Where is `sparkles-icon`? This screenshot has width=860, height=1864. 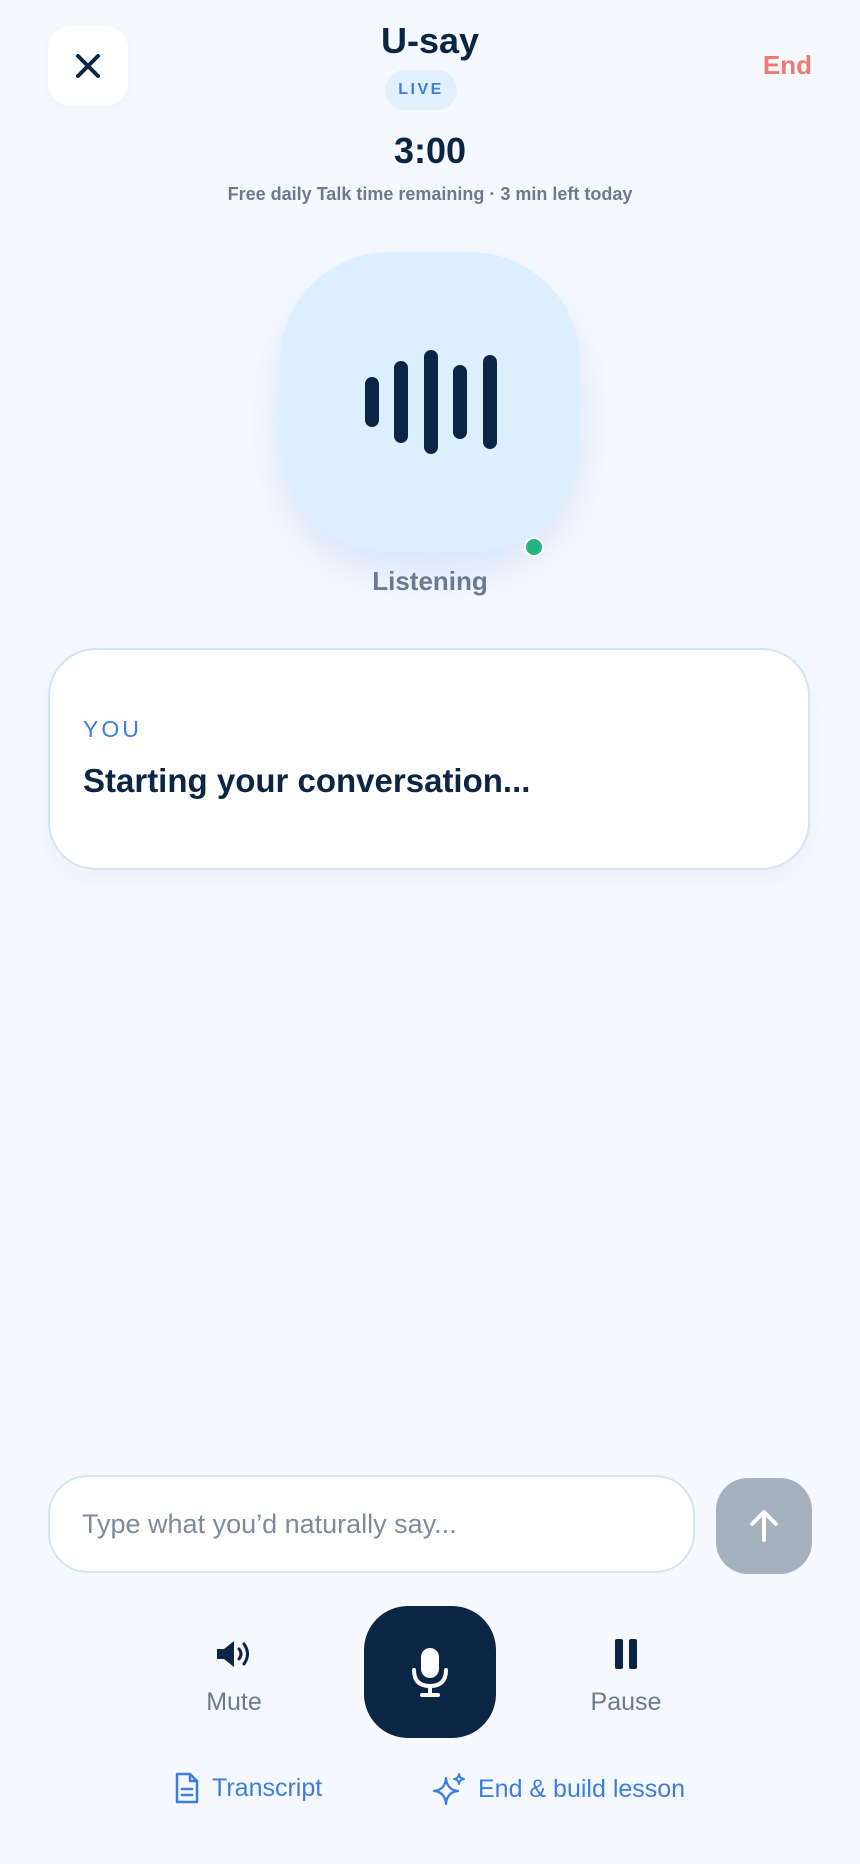
sparkles-icon is located at coordinates (448, 1789).